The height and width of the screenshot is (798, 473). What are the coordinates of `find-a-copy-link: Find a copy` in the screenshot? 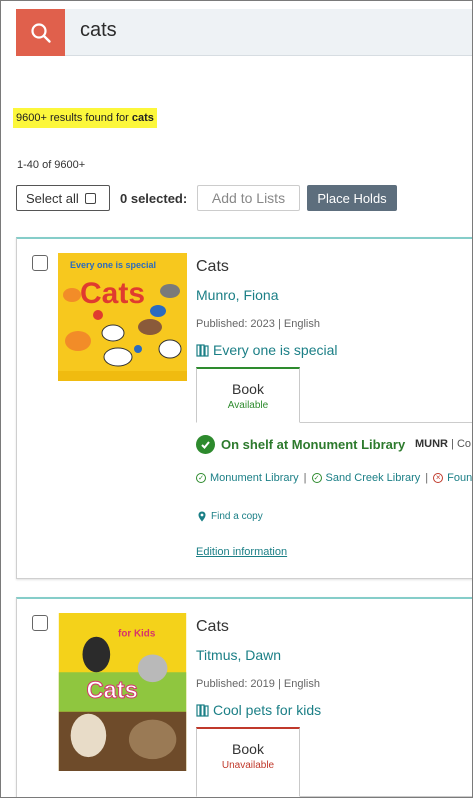 It's located at (230, 516).